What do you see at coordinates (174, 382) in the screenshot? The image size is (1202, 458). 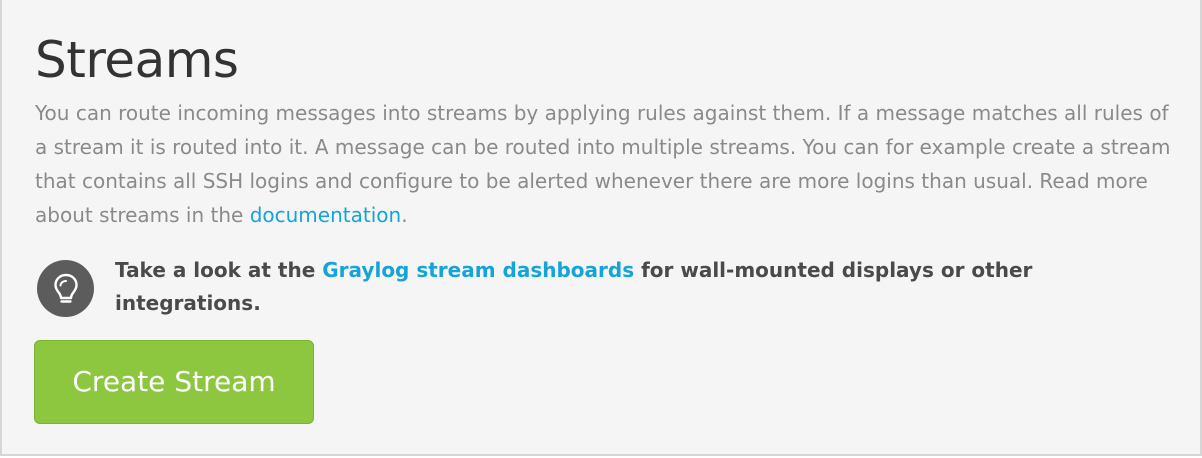 I see `create-stream-button: Create Stream` at bounding box center [174, 382].